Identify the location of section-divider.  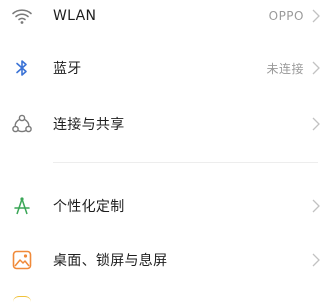
(185, 162).